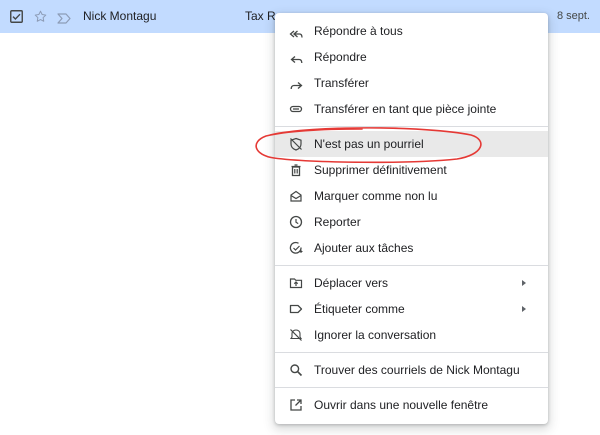  What do you see at coordinates (364, 248) in the screenshot?
I see `menu-item-label: Ajouter aux tâches` at bounding box center [364, 248].